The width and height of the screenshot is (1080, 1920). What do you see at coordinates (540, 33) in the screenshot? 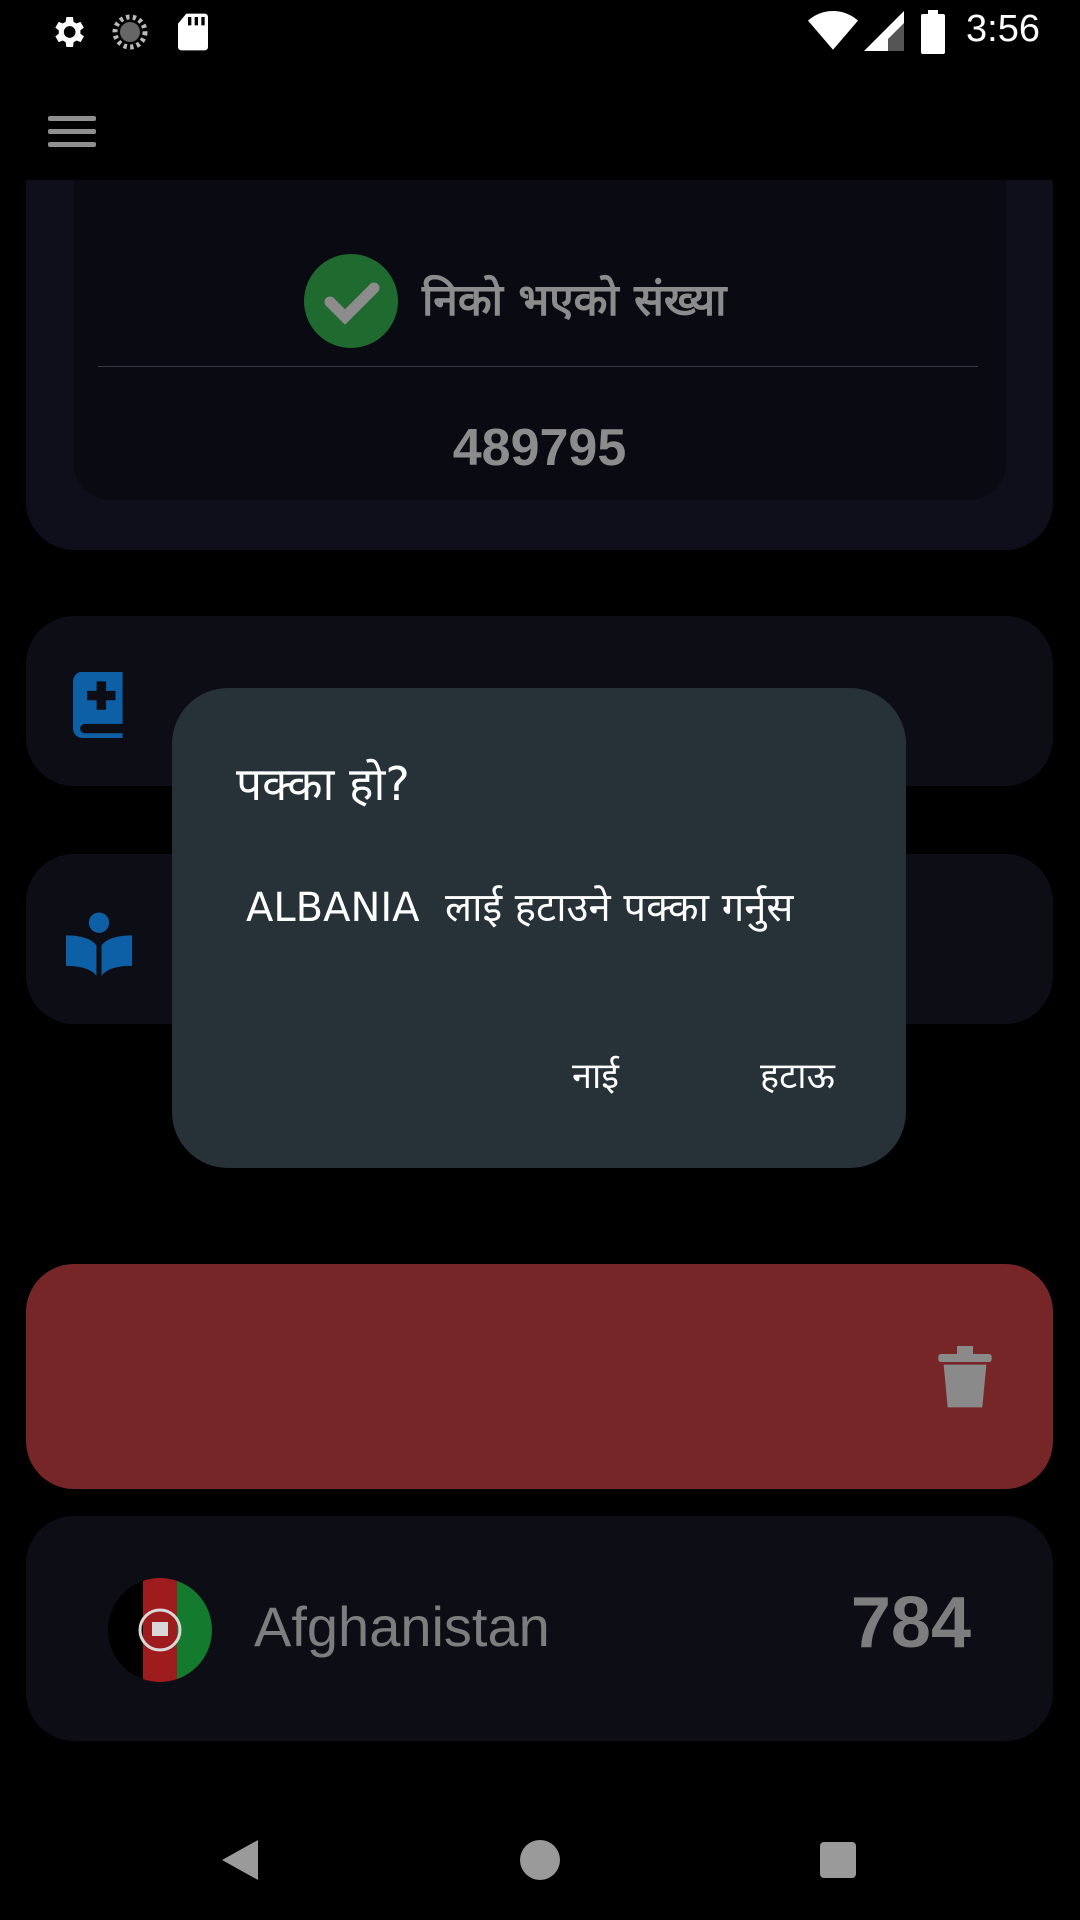
I see `status-bar: 3:56` at bounding box center [540, 33].